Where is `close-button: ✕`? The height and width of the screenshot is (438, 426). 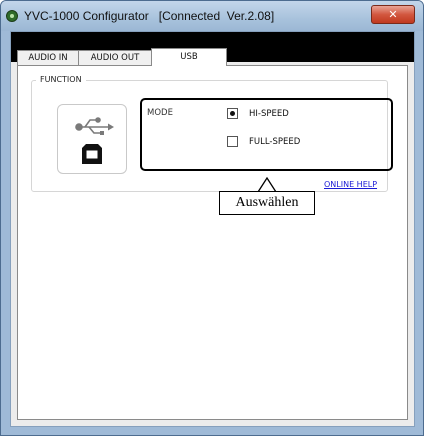
close-button: ✕ is located at coordinates (393, 14).